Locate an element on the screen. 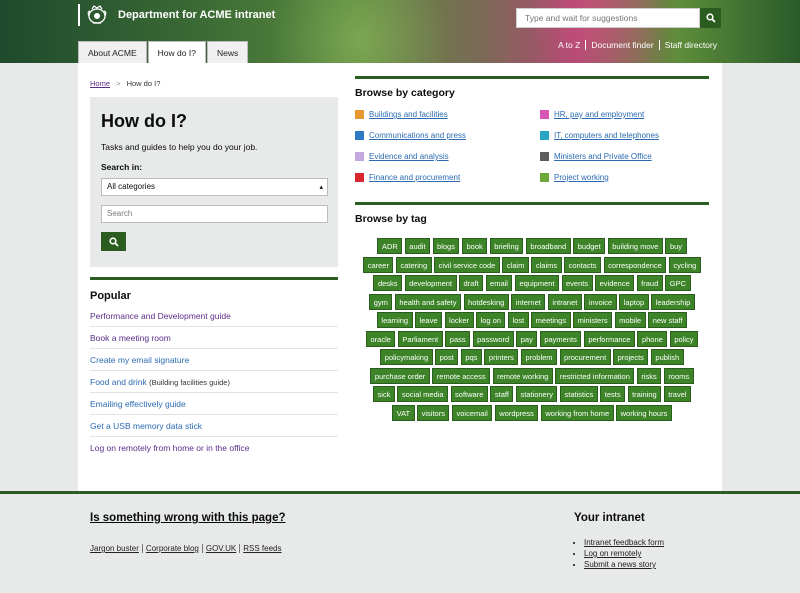  category-link: Ministers and Private Office is located at coordinates (603, 156).